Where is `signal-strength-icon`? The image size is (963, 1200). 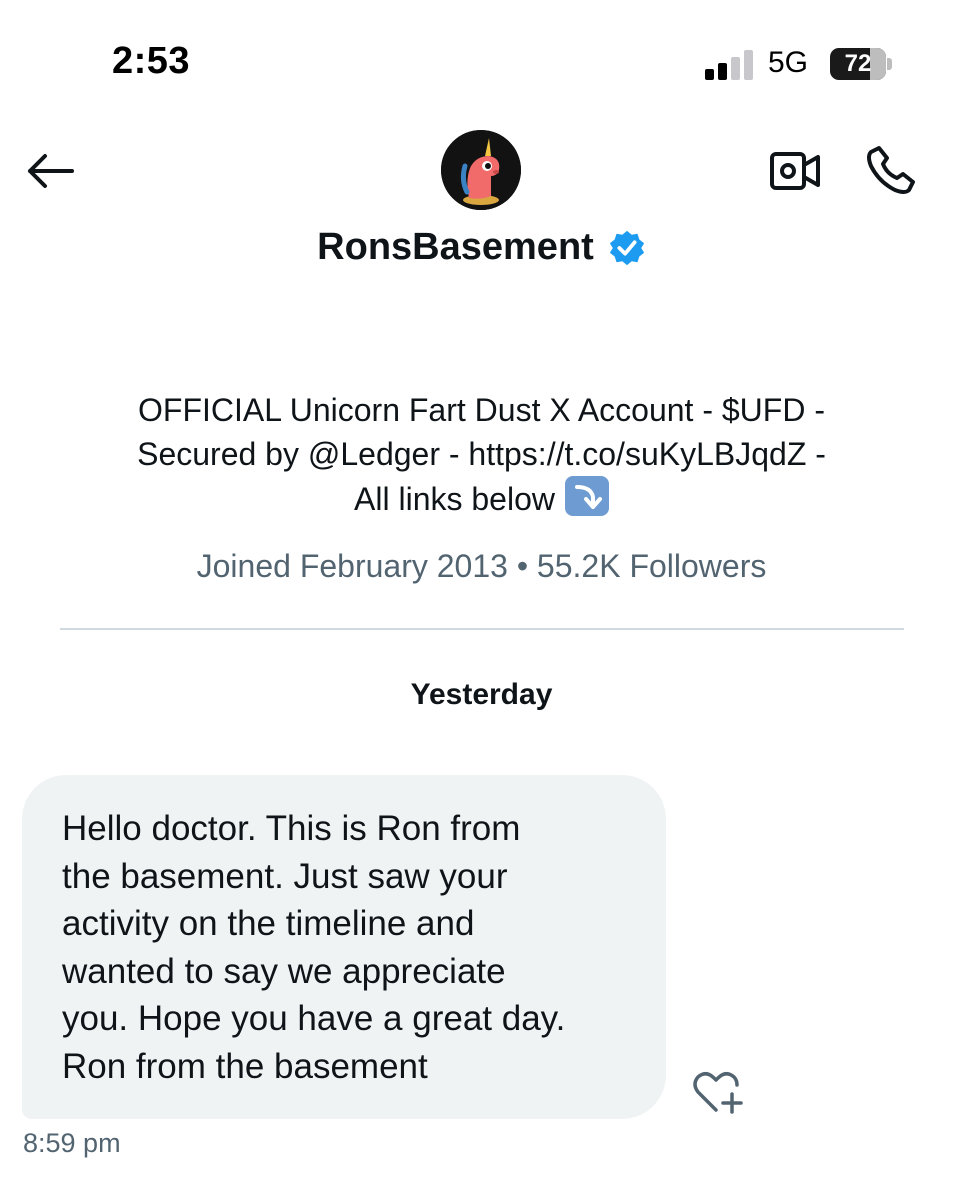
signal-strength-icon is located at coordinates (731, 65).